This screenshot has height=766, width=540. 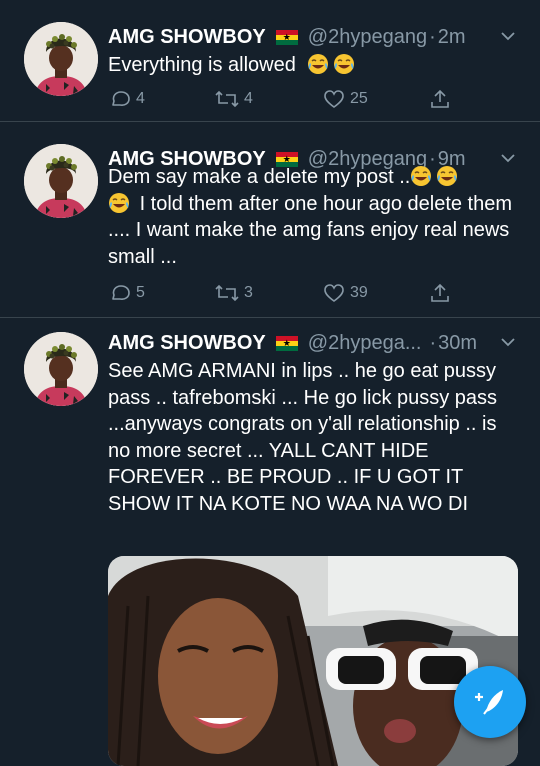 What do you see at coordinates (457, 343) in the screenshot?
I see `timestamp: 30m` at bounding box center [457, 343].